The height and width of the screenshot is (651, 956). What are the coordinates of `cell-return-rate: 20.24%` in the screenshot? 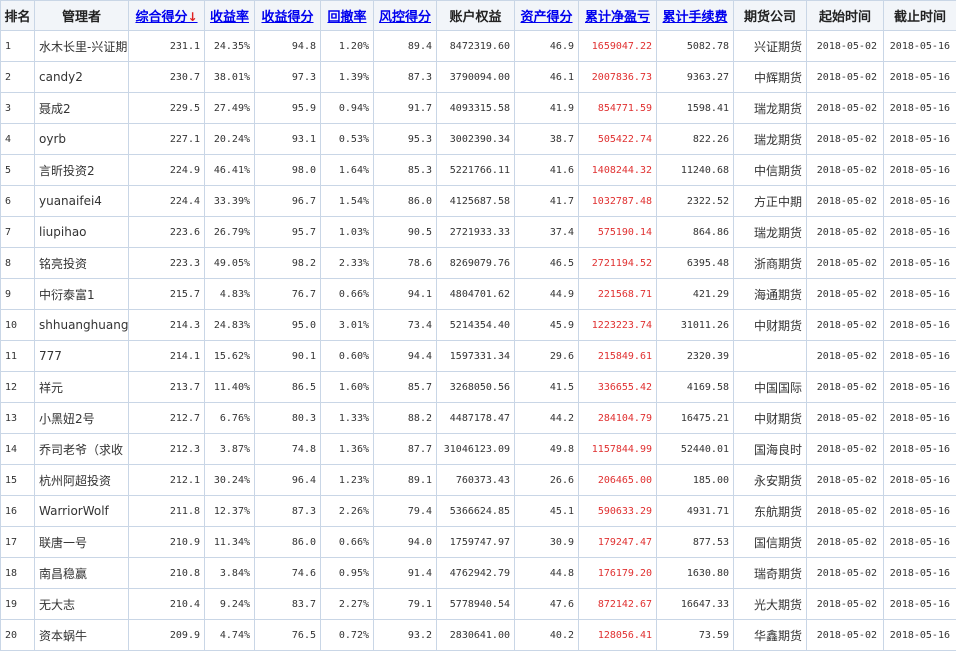 It's located at (230, 139).